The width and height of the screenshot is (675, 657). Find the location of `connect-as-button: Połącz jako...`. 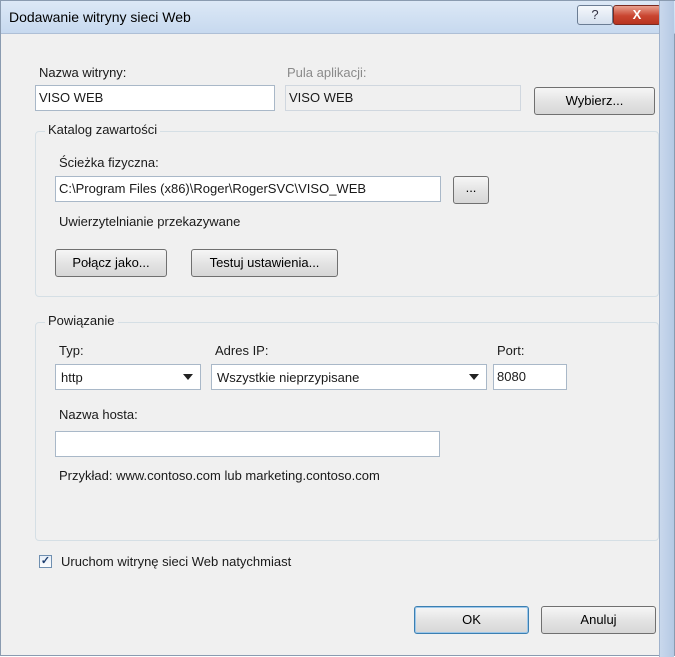

connect-as-button: Połącz jako... is located at coordinates (111, 263).